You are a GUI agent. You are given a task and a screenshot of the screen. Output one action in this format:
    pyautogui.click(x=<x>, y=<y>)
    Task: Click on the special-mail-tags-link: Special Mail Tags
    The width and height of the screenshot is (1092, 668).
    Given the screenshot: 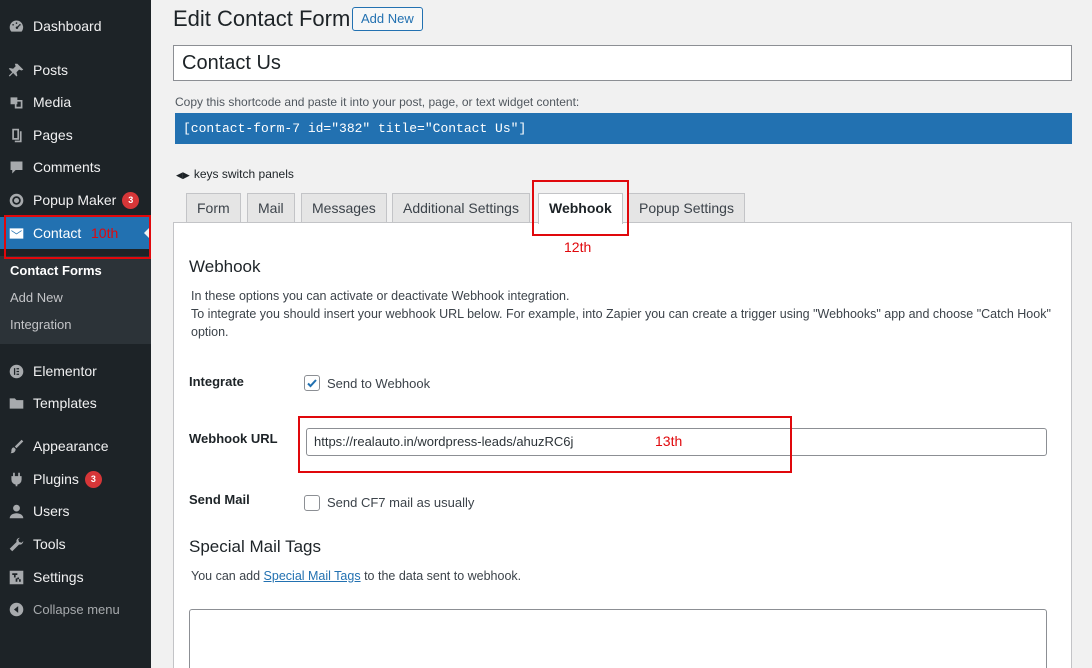 What is the action you would take?
    pyautogui.click(x=312, y=576)
    